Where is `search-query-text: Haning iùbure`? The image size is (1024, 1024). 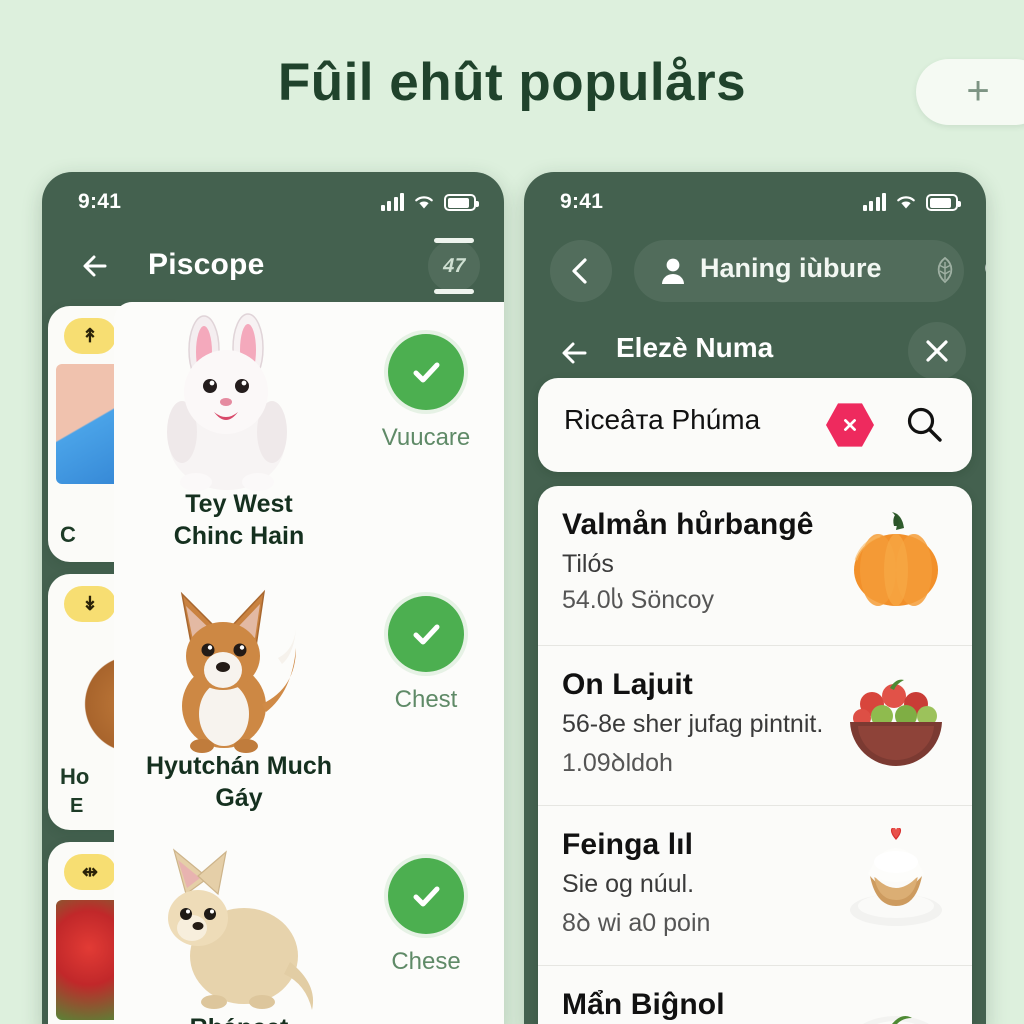
search-query-text: Haning iùbure is located at coordinates (791, 268).